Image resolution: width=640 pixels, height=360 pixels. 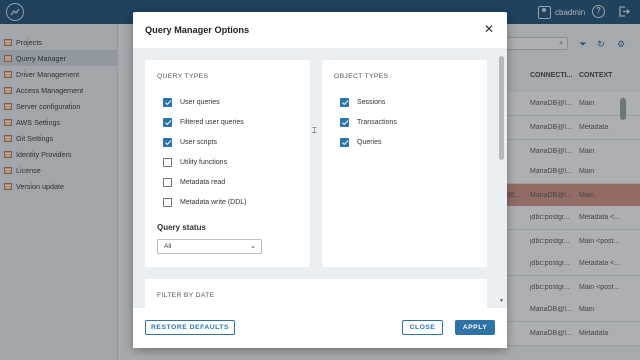 I want to click on dialog-title: Query Manager Options, so click(x=197, y=30).